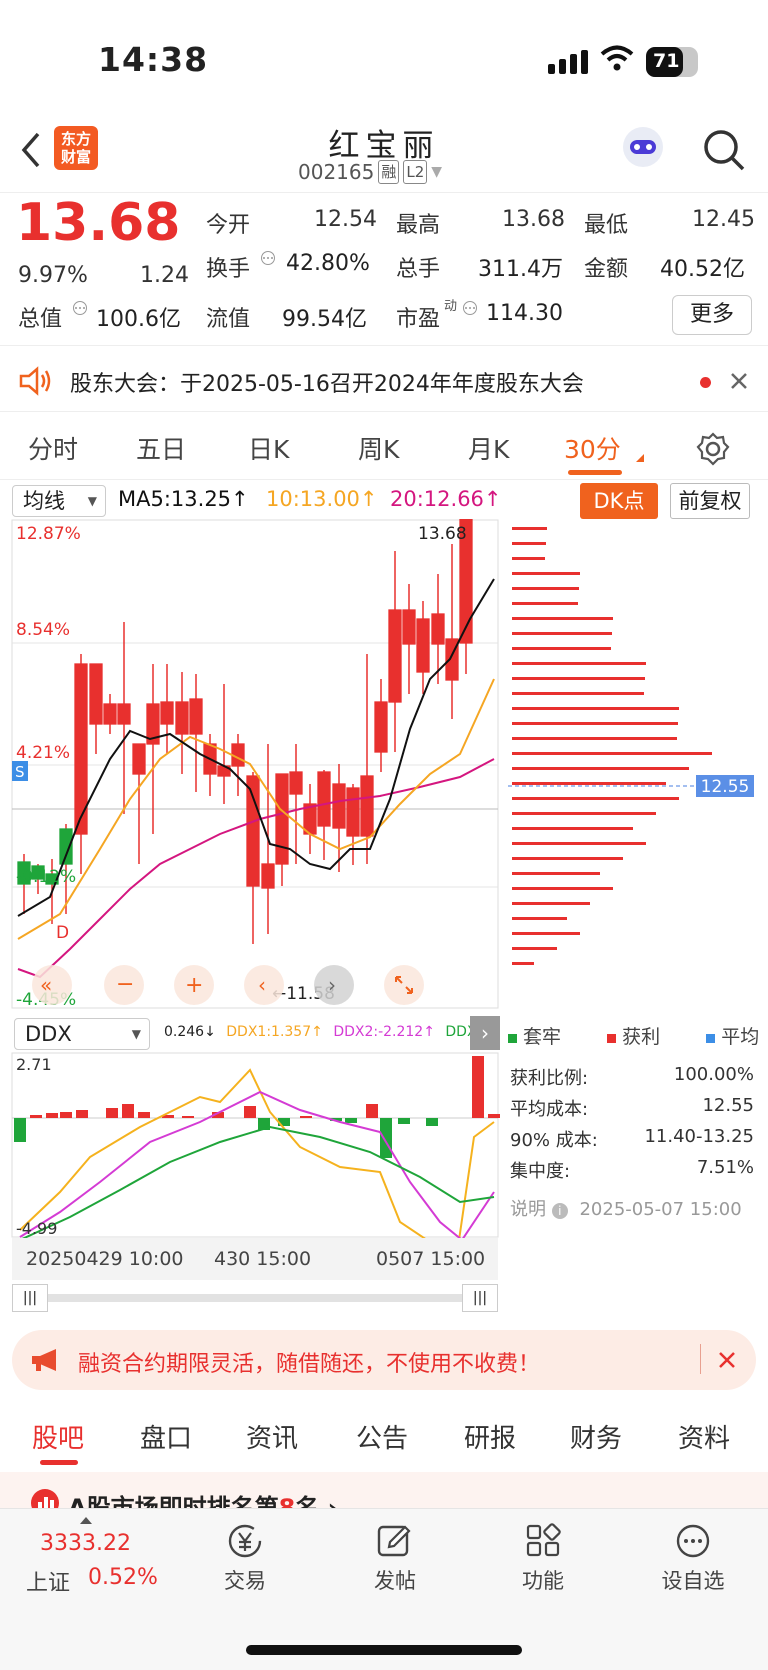  I want to click on tab-announcements: 公告, so click(382, 1436).